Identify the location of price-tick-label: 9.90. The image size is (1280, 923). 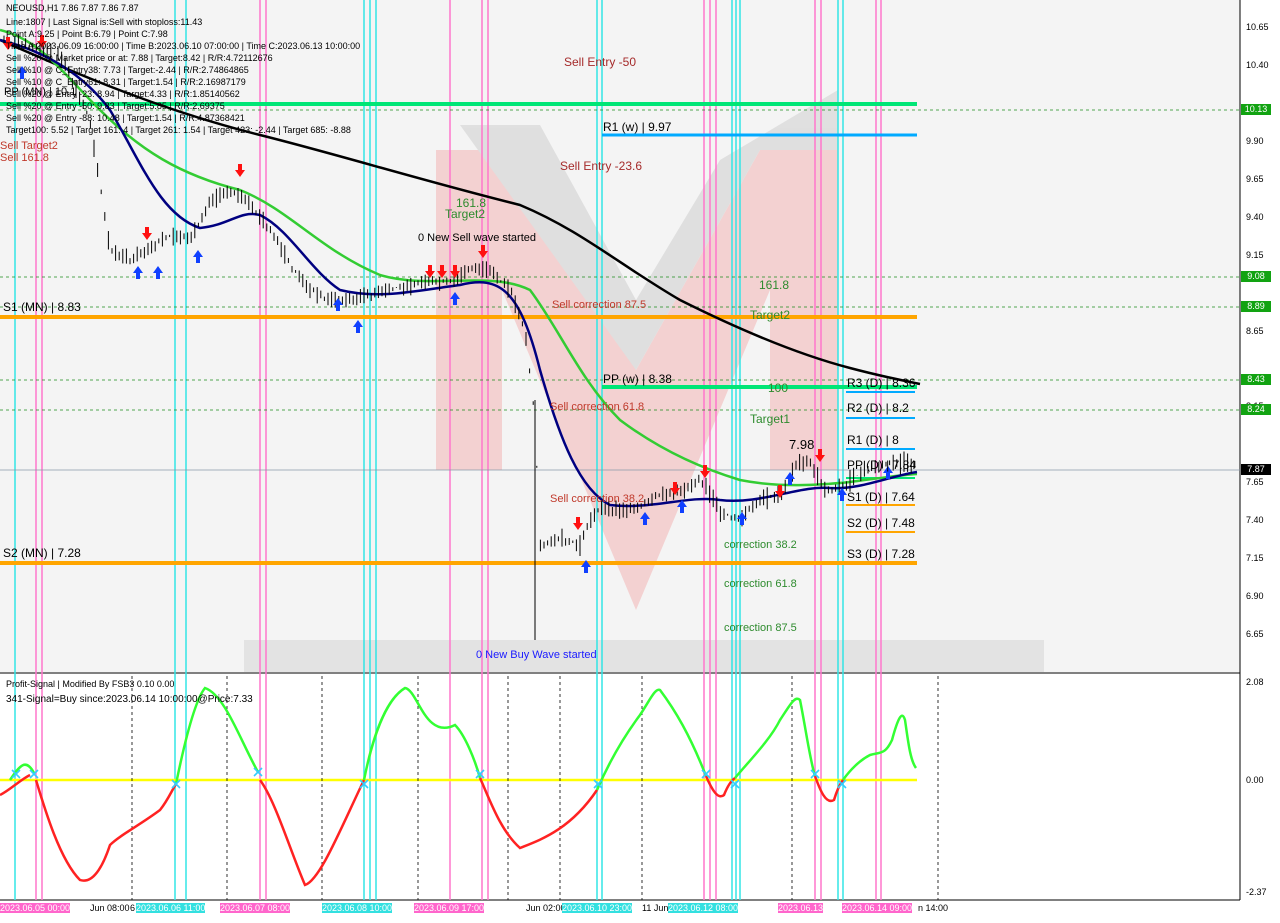
(1255, 140).